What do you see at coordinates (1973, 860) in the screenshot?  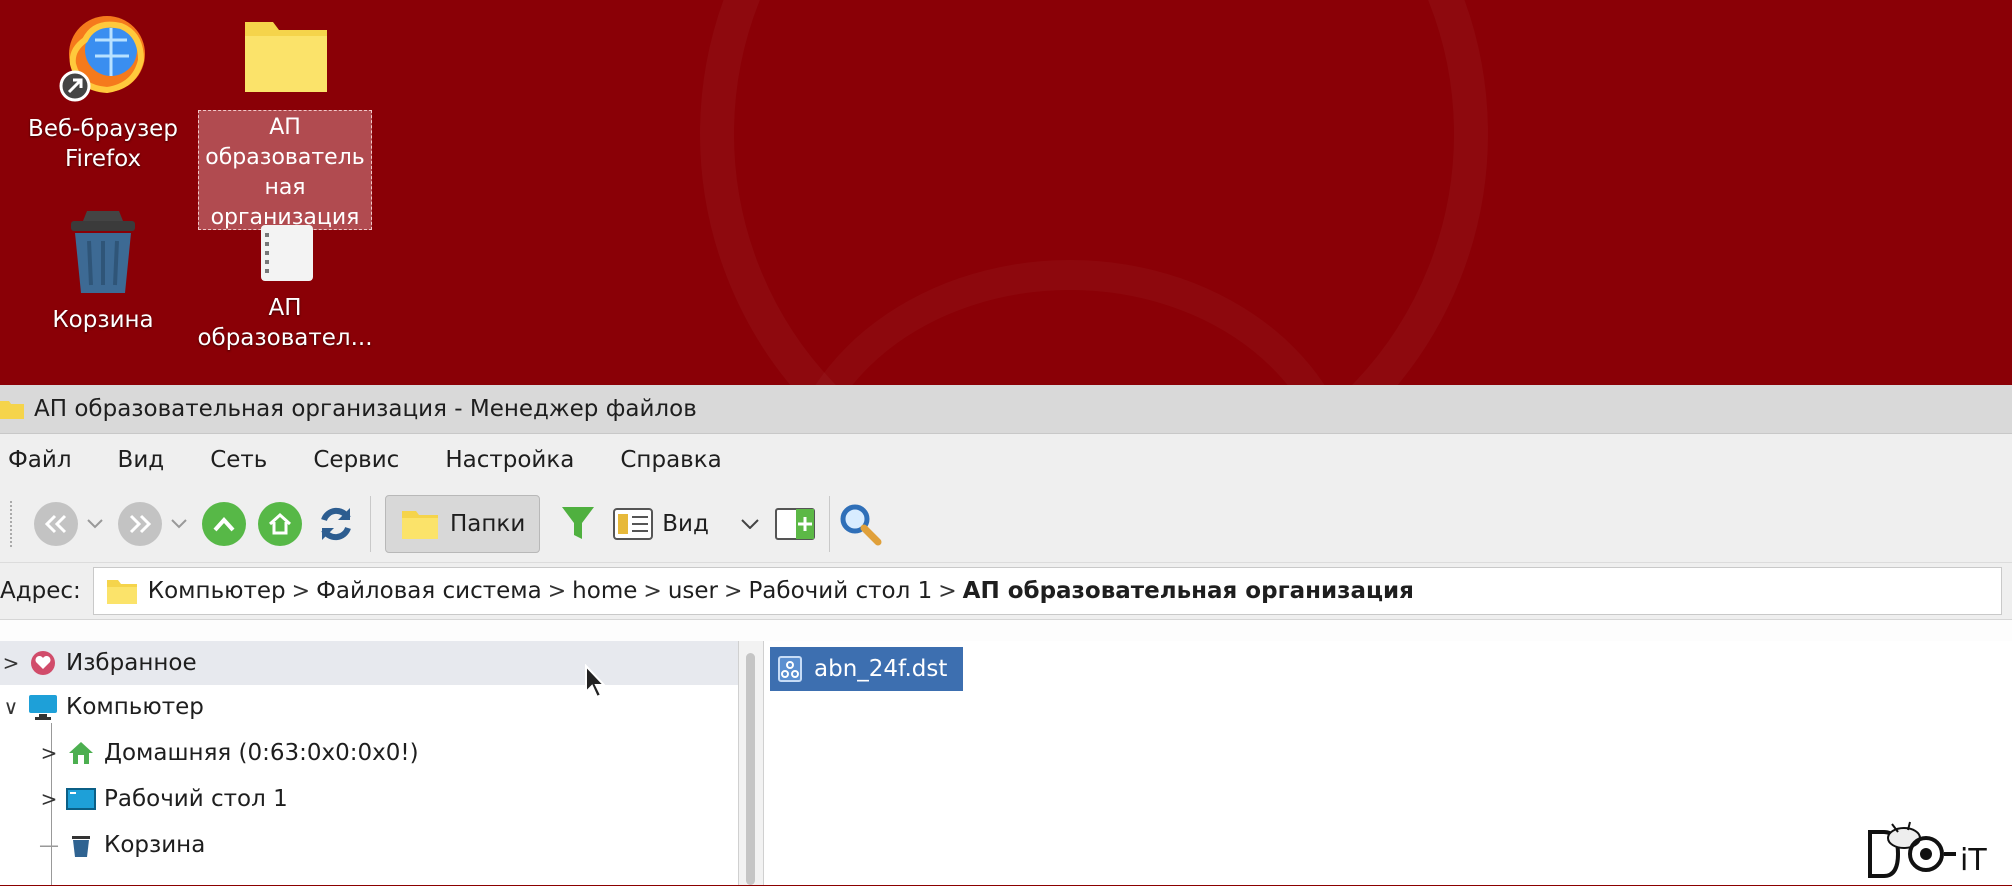 I see `svg-text: iT` at bounding box center [1973, 860].